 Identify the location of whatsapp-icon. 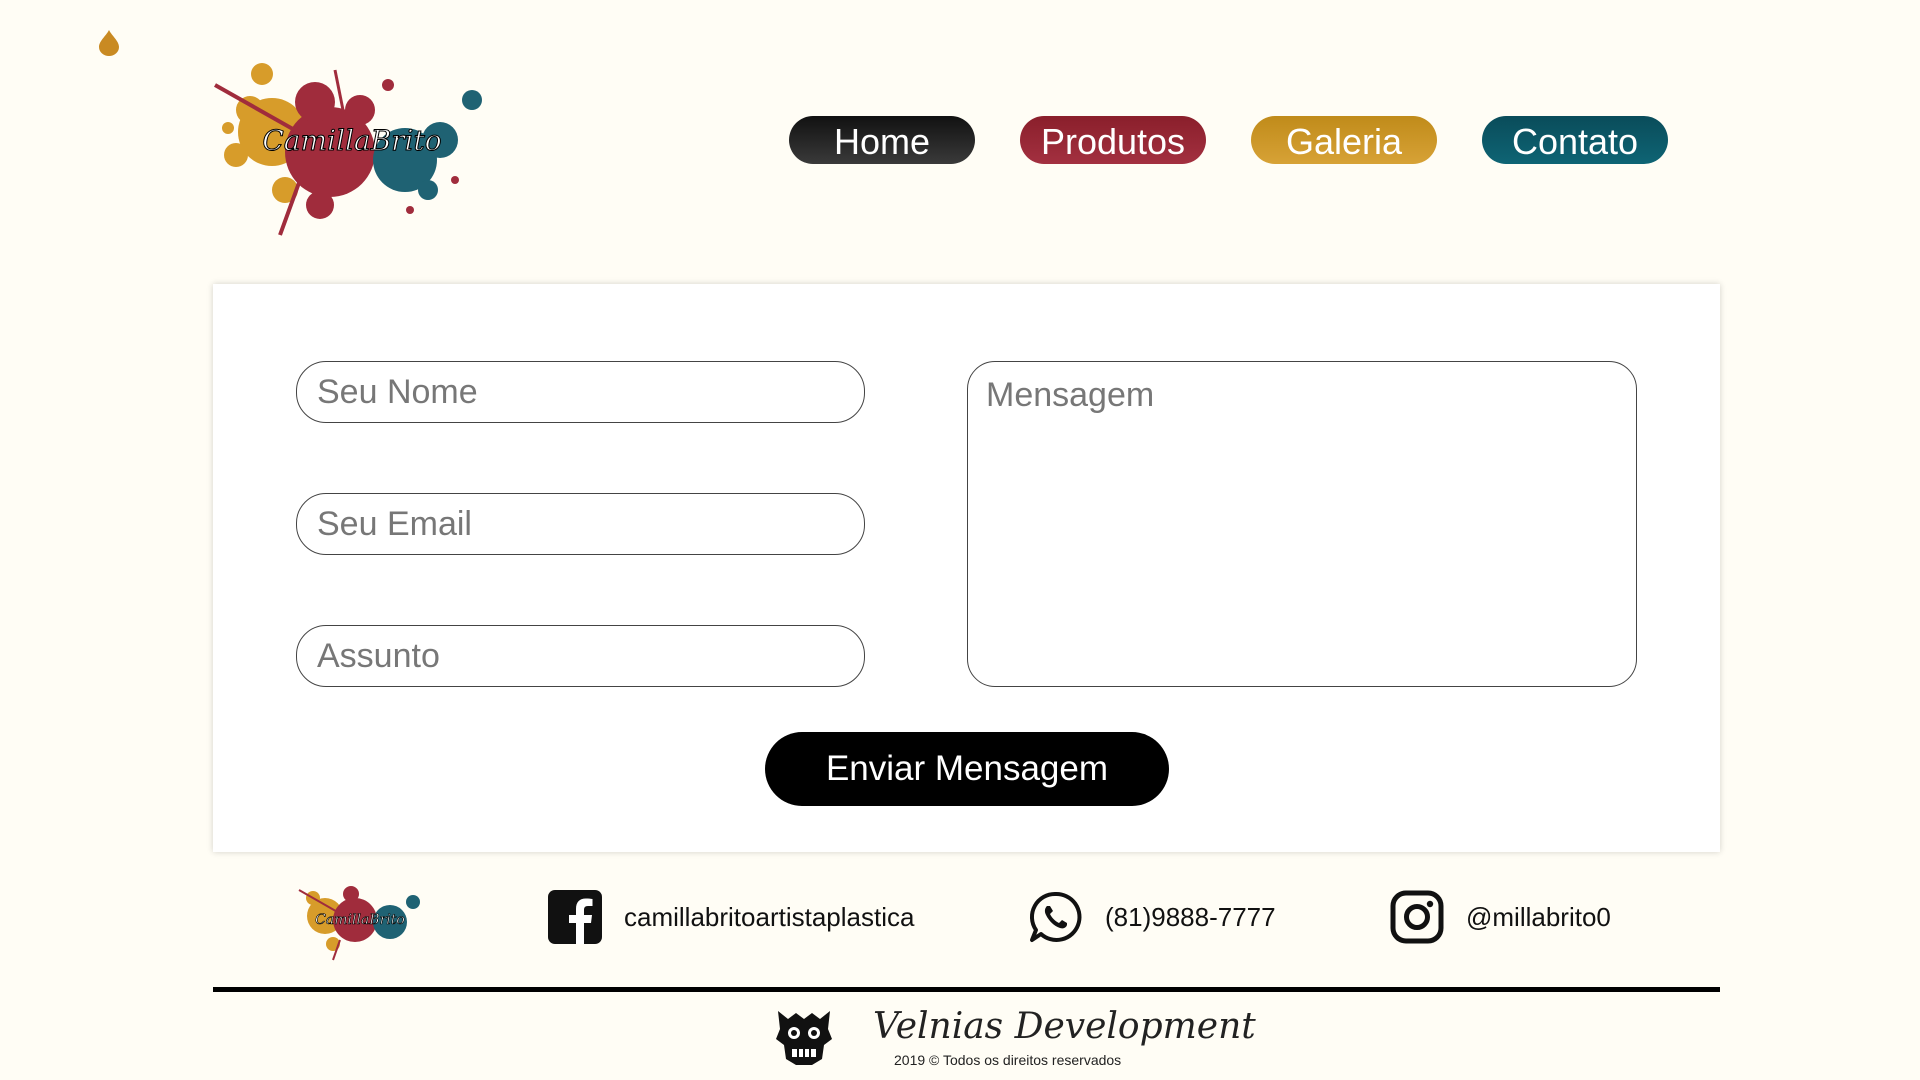
(1056, 916).